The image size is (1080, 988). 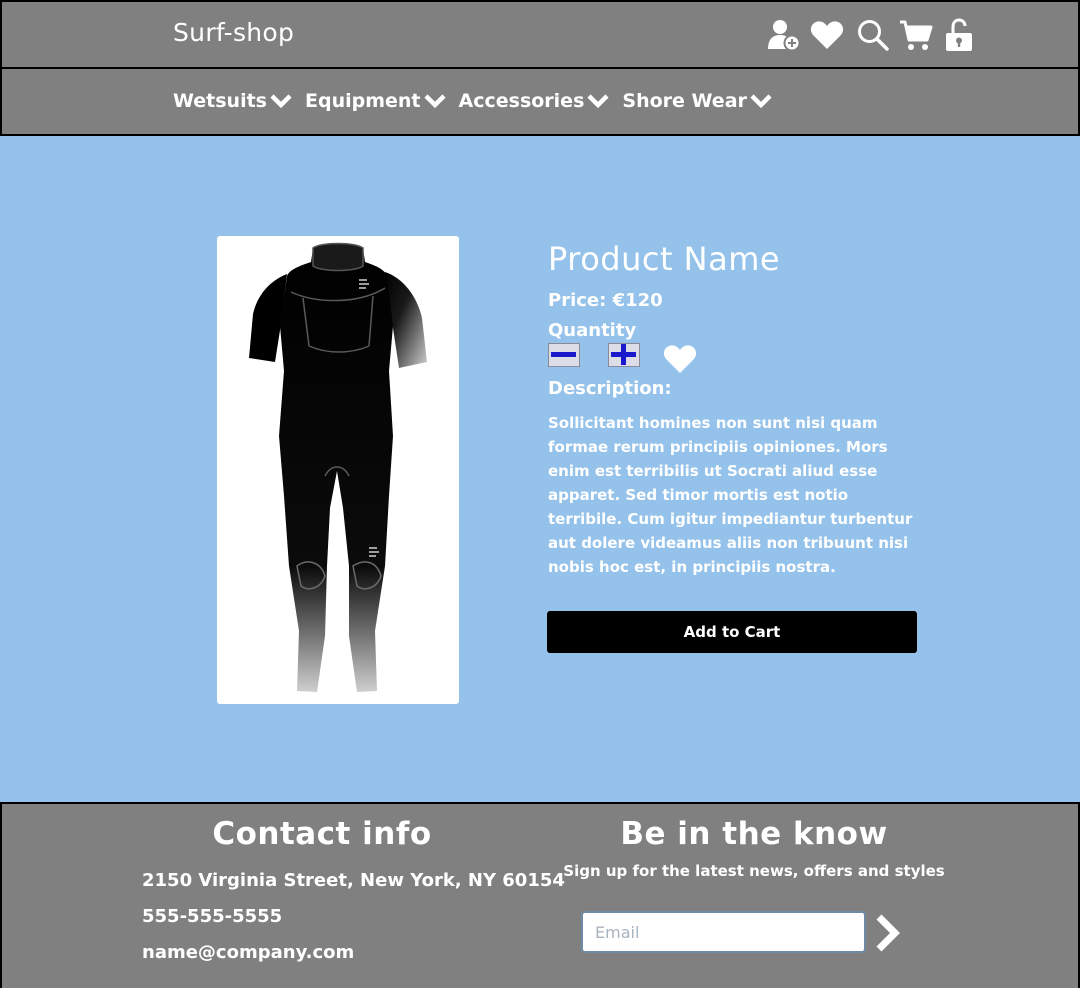 I want to click on add-to-wishlist-heart-icon, so click(x=680, y=360).